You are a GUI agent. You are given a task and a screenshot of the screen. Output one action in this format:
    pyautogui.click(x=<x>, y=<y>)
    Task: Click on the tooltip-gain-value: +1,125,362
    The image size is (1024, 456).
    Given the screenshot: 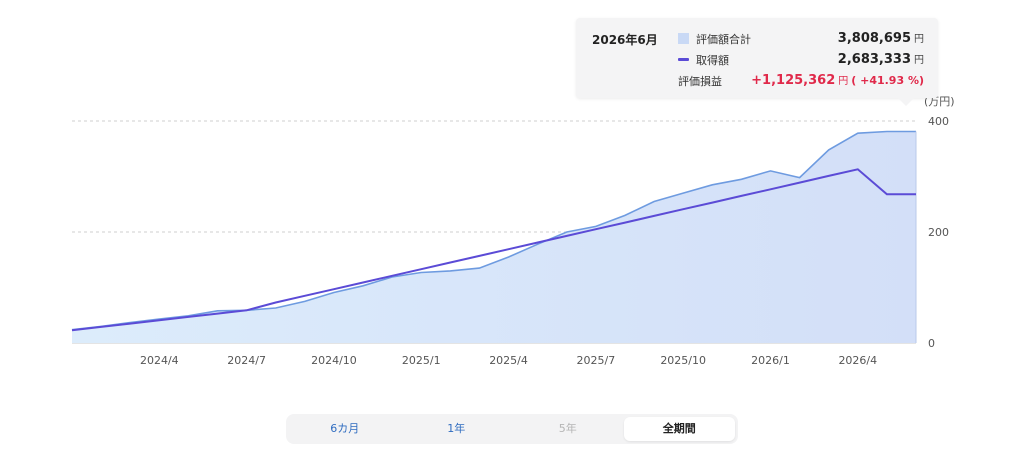 What is the action you would take?
    pyautogui.click(x=793, y=80)
    